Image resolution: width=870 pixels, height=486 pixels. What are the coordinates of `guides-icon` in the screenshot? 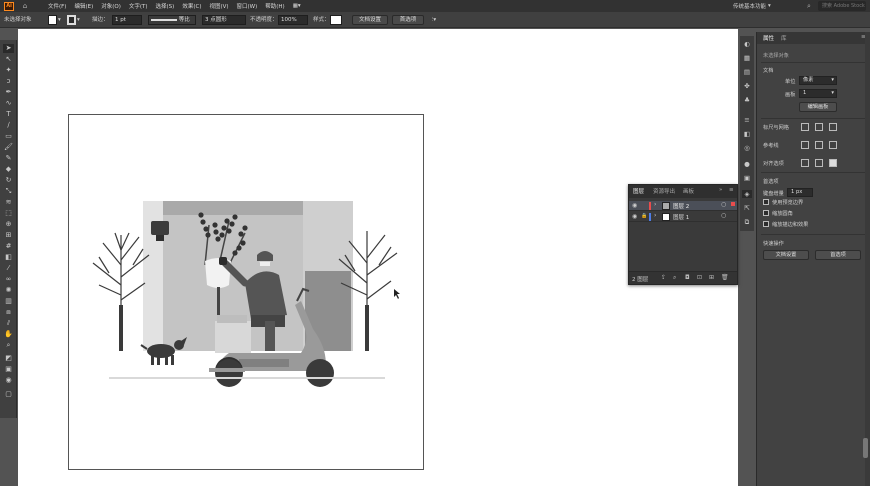 It's located at (805, 145).